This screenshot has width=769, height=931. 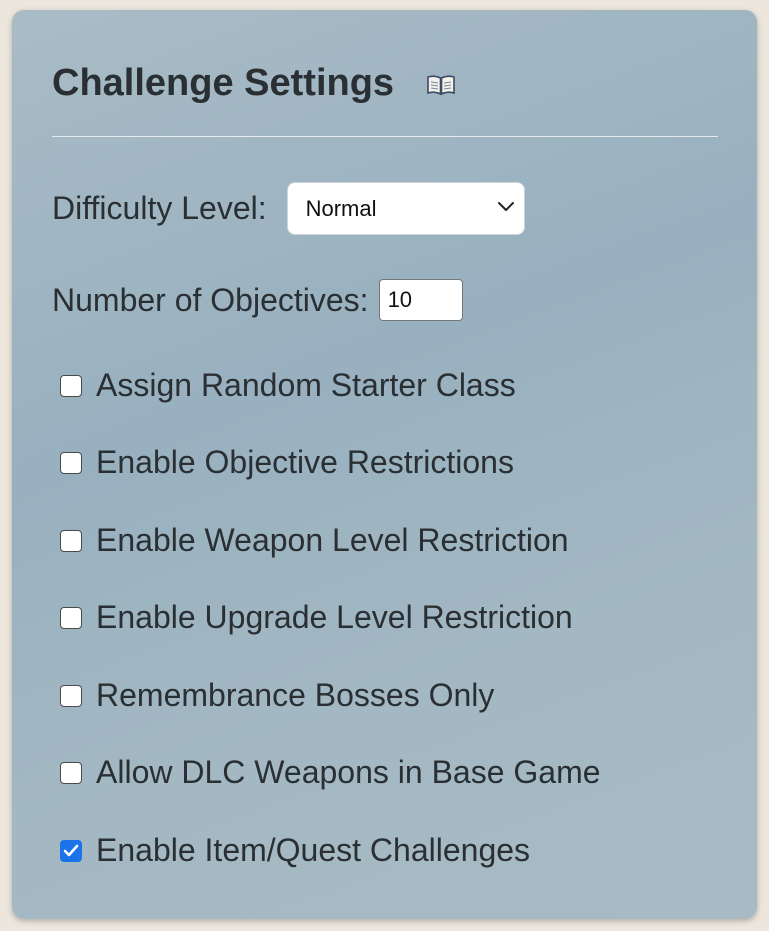 What do you see at coordinates (313, 850) in the screenshot?
I see `option-label: Enable Item/Quest Challenges` at bounding box center [313, 850].